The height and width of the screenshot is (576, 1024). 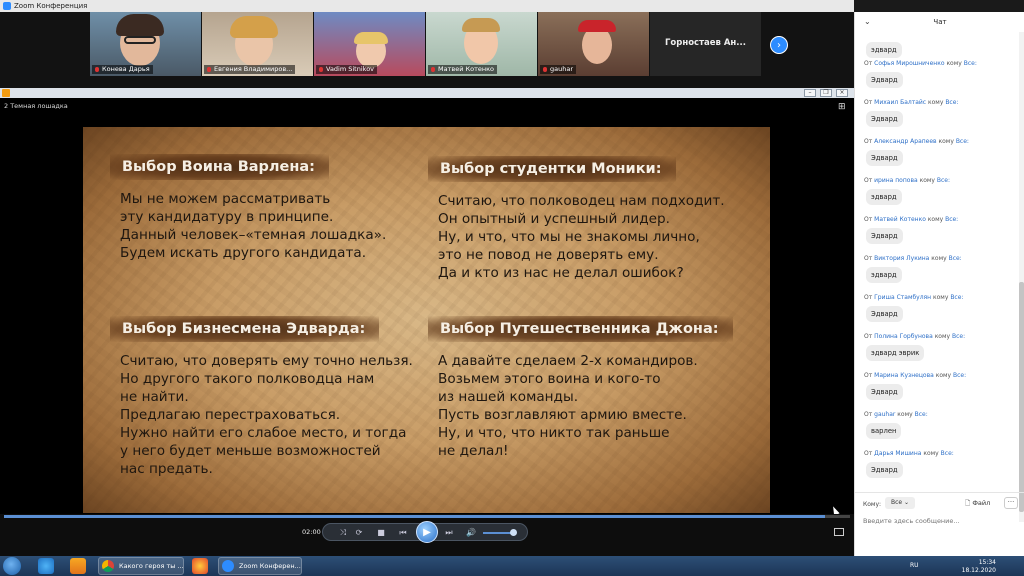 What do you see at coordinates (895, 353) in the screenshot?
I see `message-bubble: эдвард эврик` at bounding box center [895, 353].